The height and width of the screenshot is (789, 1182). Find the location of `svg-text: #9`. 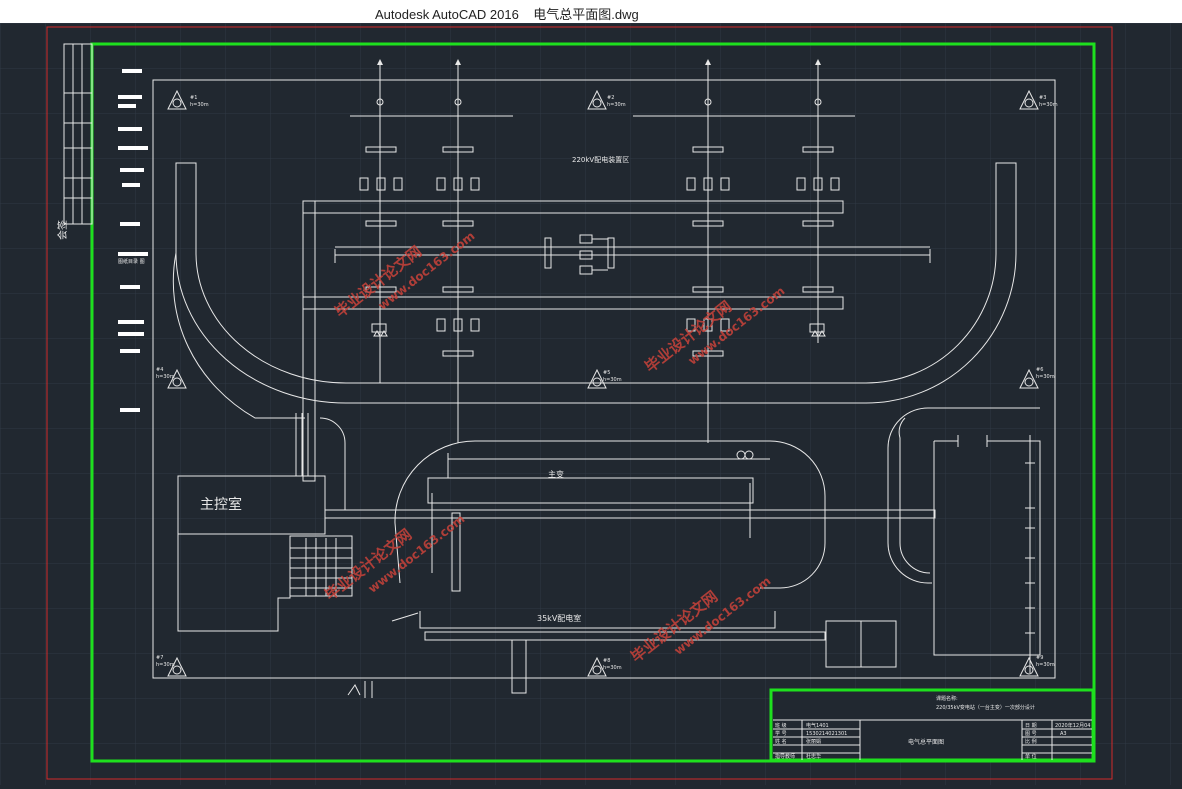

svg-text: #9 is located at coordinates (1039, 658).